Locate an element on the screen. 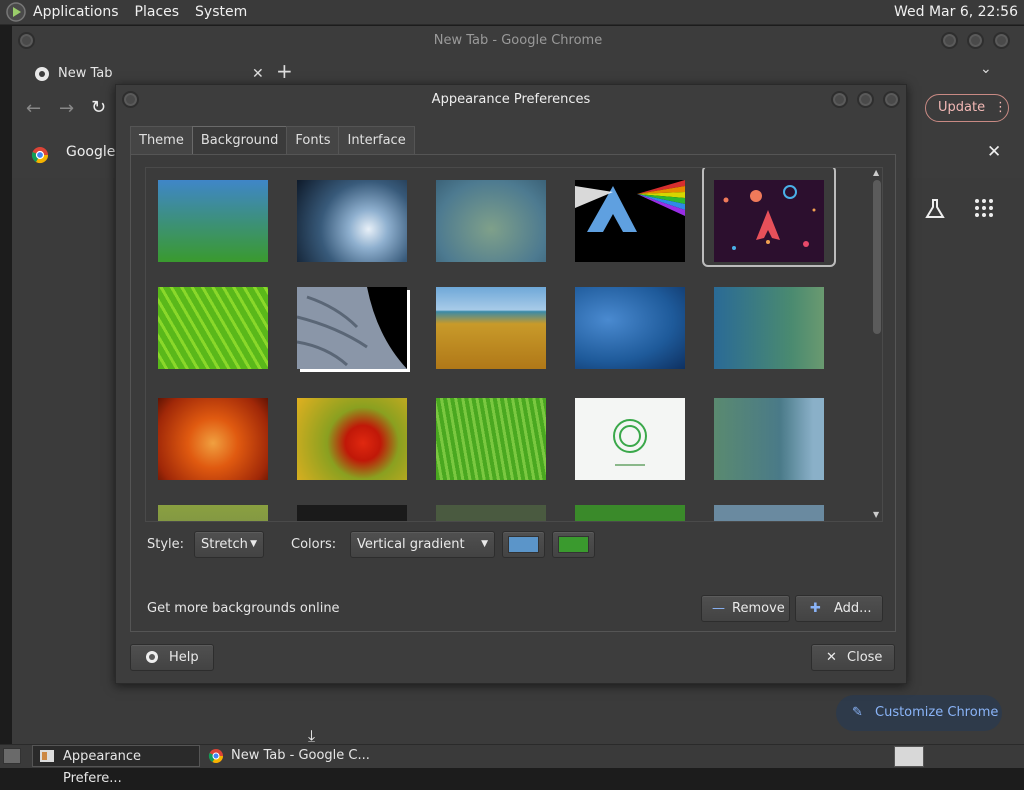  gnome-foot-icon is located at coordinates (16, 12).